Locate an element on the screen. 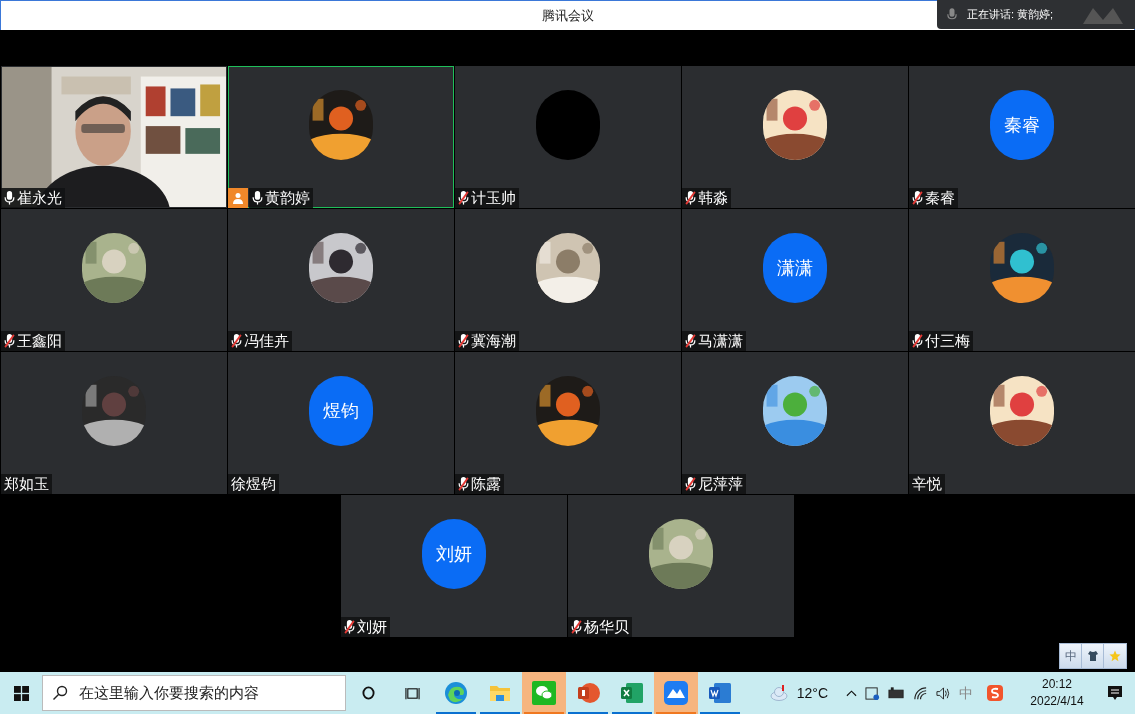 Image resolution: width=1135 pixels, height=714 pixels. video-tile: 陈露 is located at coordinates (567, 423).